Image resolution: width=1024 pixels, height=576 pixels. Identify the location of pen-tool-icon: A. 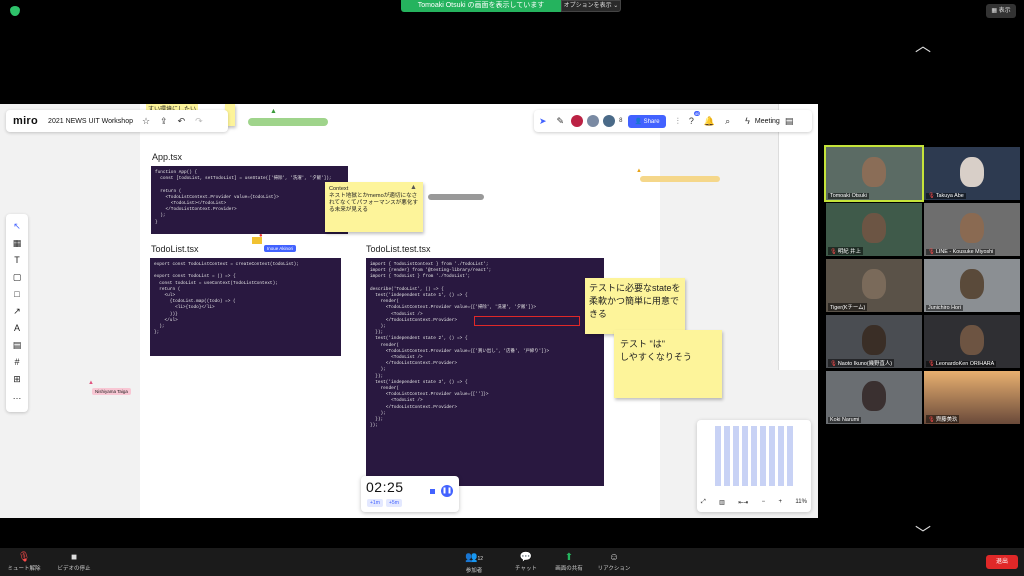
(17, 328).